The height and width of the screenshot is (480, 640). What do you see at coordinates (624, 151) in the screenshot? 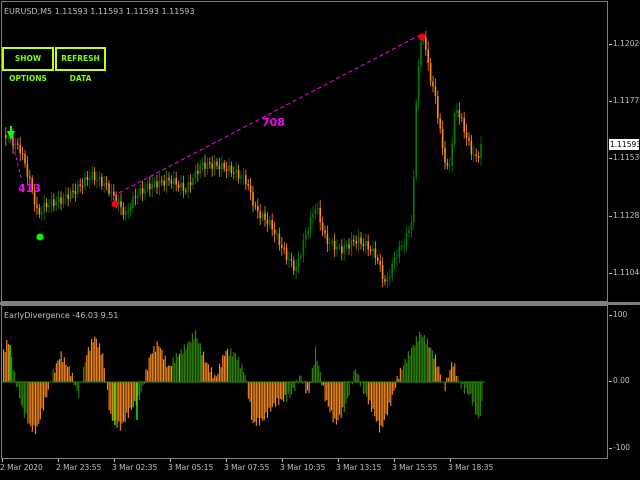
I see `price-axis: 1.12020 1.11775 1.11530 1.11285 1.11040` at bounding box center [624, 151].